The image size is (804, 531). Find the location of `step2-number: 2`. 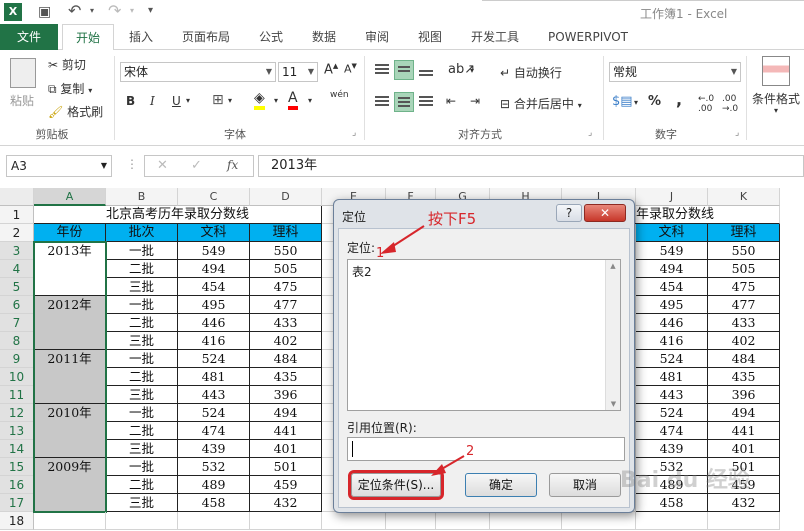

step2-number: 2 is located at coordinates (470, 451).